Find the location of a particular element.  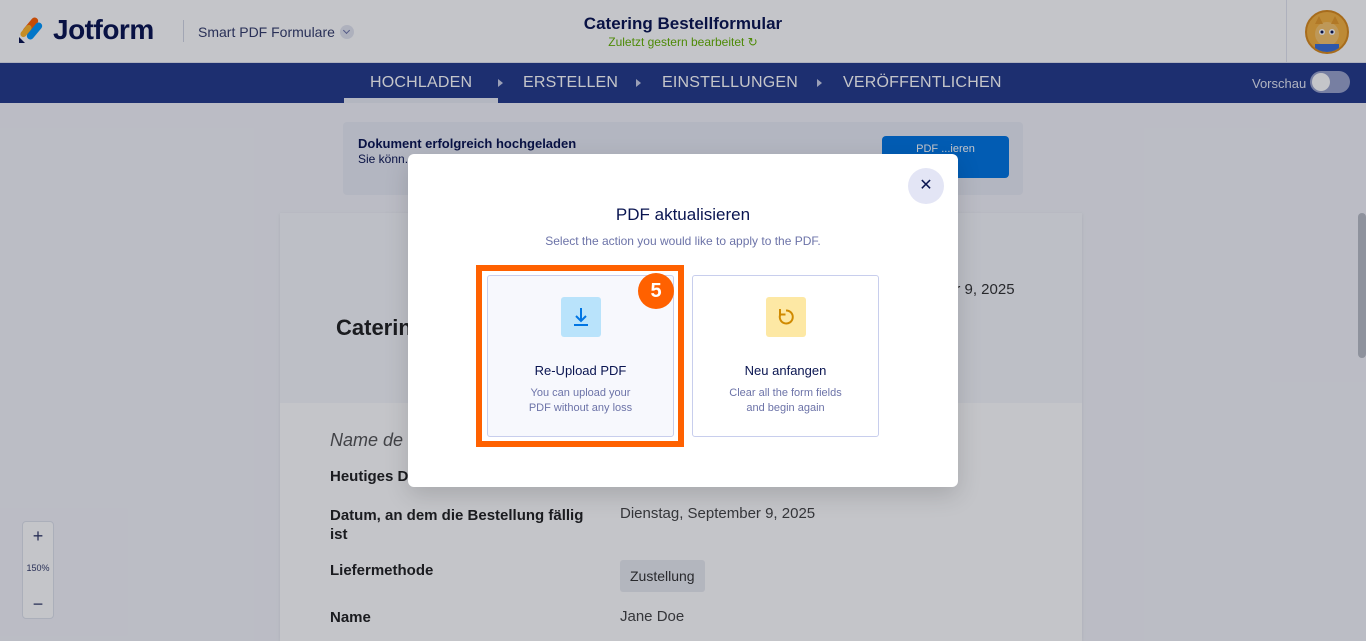

step-badge: 5 is located at coordinates (656, 291).